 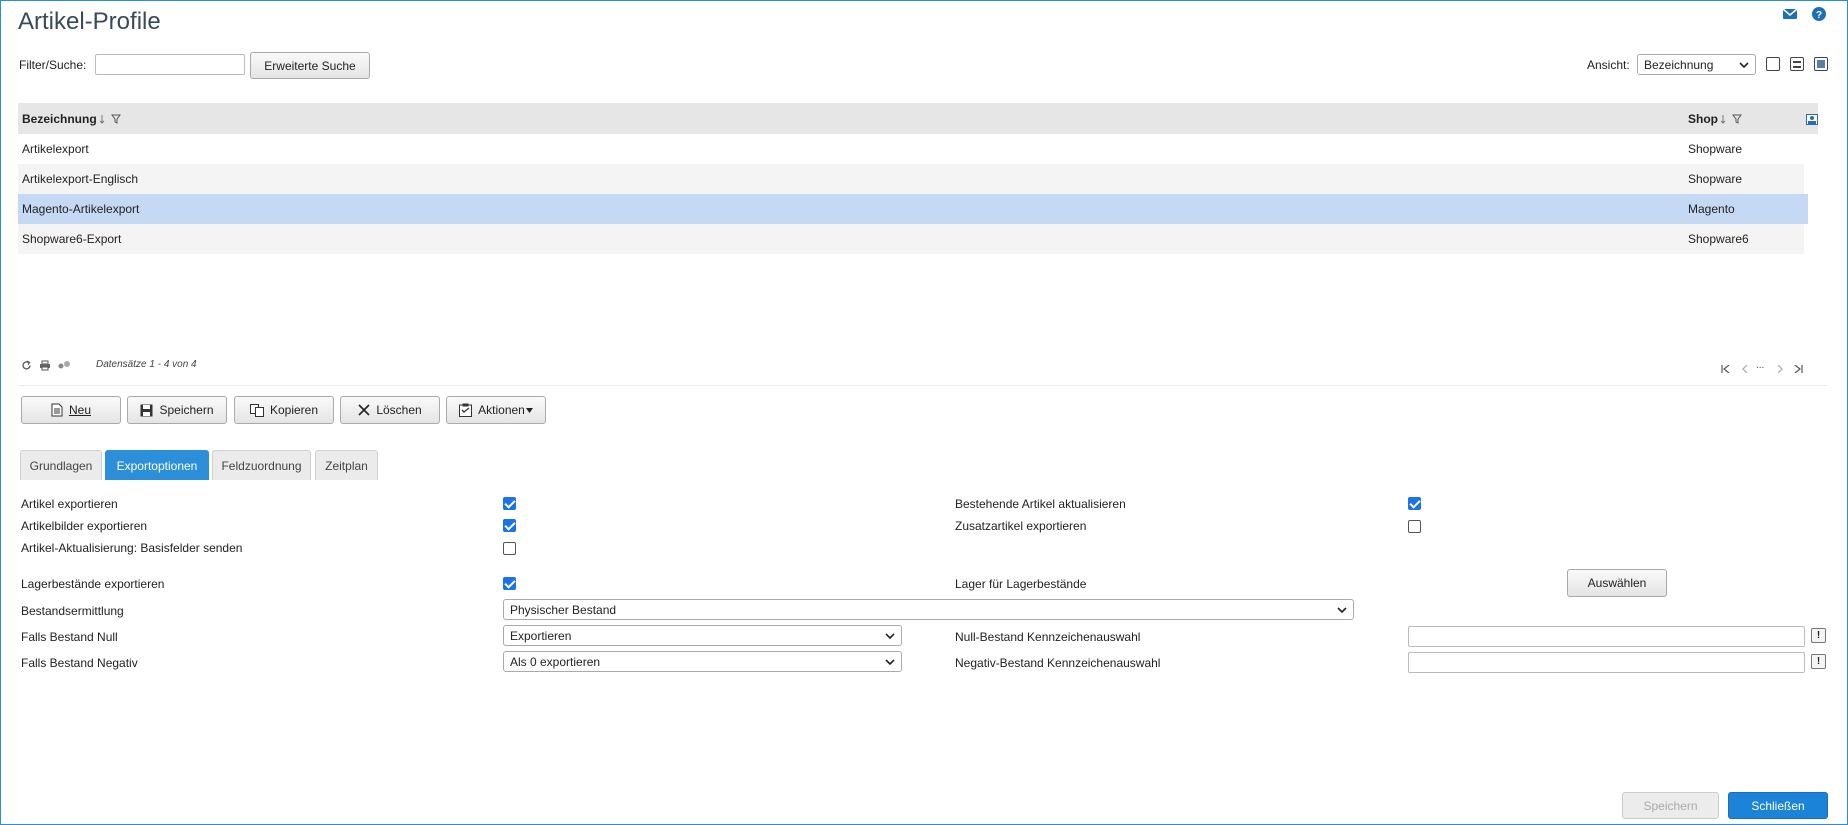 I want to click on refresh-icon, so click(x=26, y=366).